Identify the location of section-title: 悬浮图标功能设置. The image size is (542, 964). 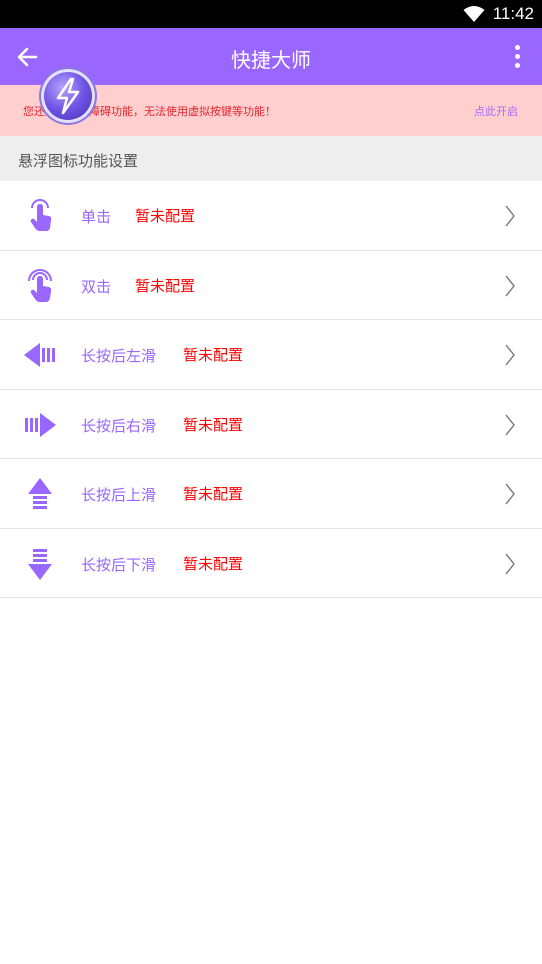
(78, 161).